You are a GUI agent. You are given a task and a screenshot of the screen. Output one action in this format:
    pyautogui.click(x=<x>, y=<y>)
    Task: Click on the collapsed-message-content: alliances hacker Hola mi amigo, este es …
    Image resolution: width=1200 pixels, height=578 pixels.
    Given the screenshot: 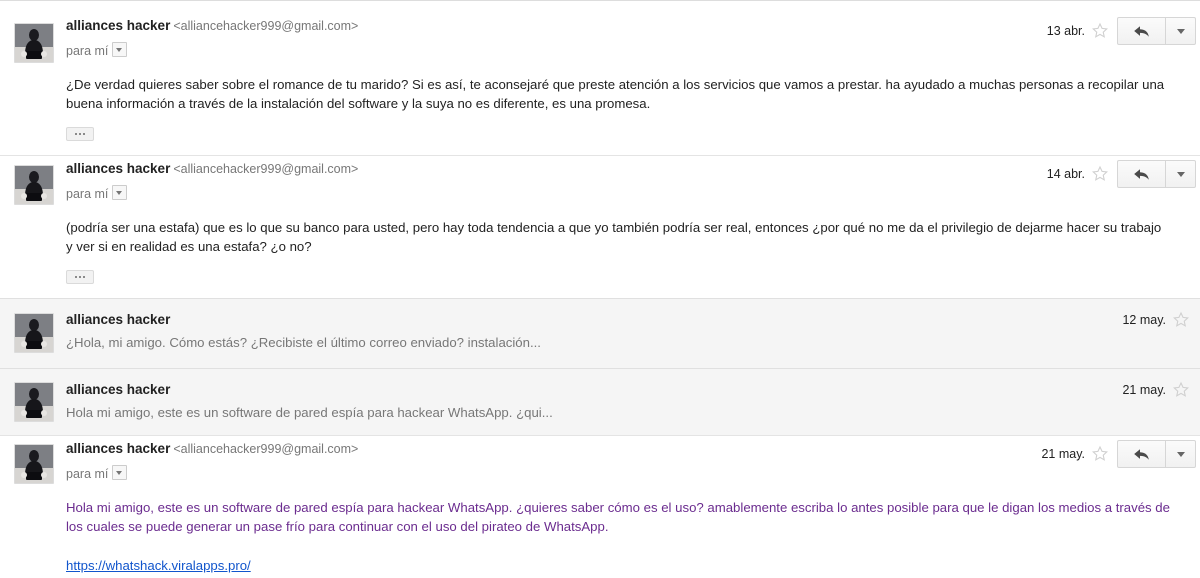 What is the action you would take?
    pyautogui.click(x=600, y=401)
    